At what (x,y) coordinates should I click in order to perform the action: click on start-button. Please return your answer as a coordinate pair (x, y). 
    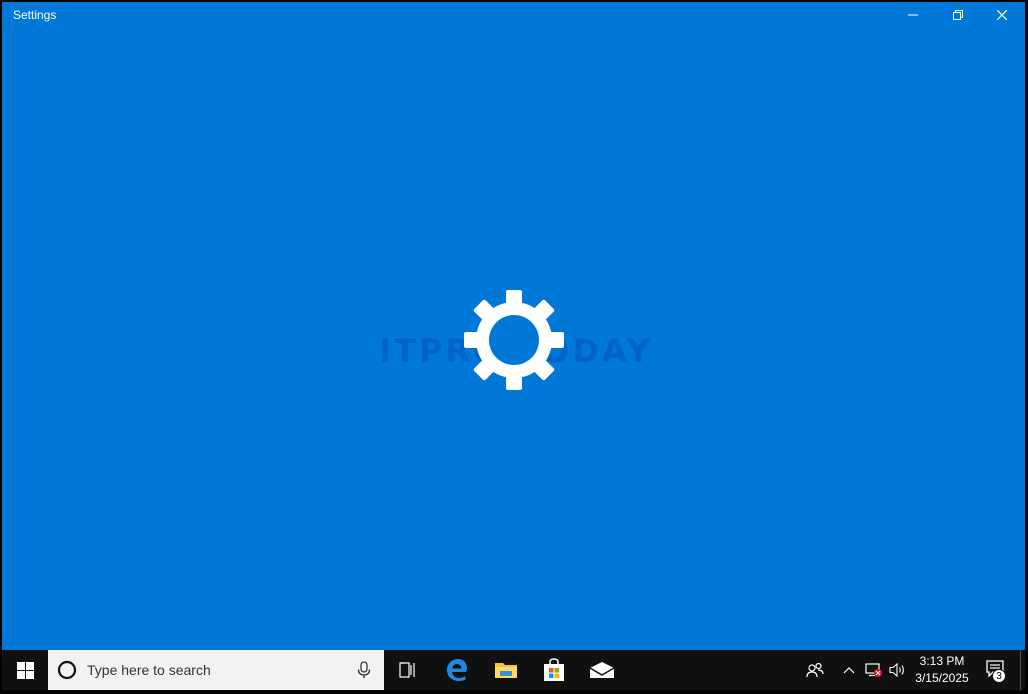
    Looking at the image, I should click on (25, 670).